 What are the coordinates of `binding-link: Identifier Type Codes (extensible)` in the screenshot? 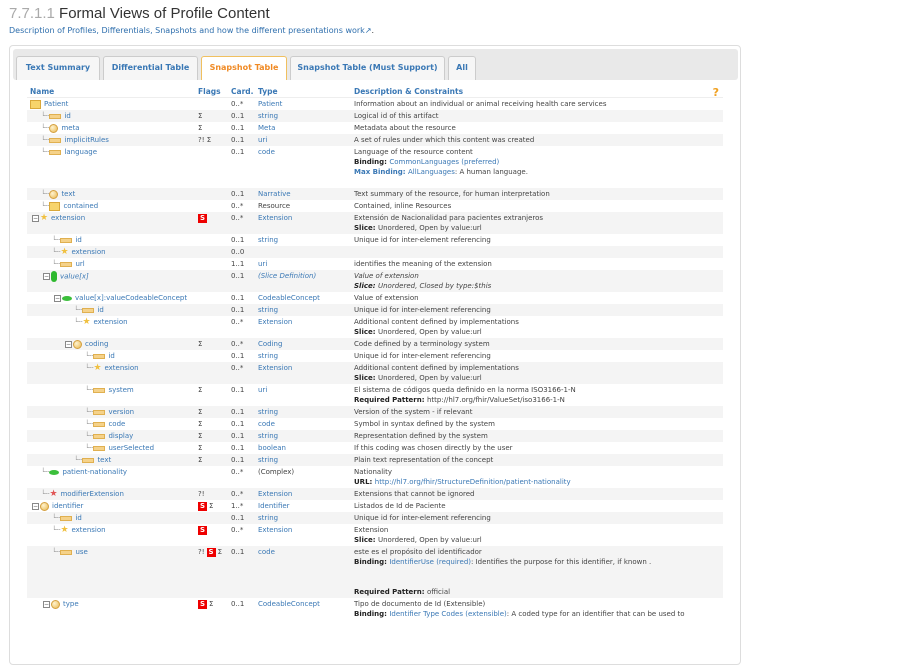 It's located at (447, 614).